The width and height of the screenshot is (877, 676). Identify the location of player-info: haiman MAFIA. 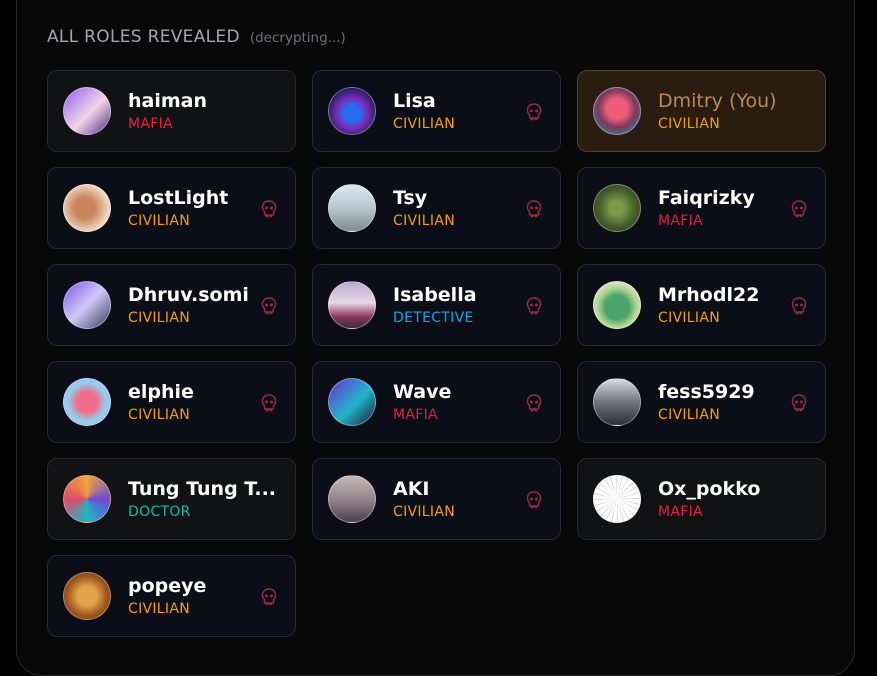
(167, 111).